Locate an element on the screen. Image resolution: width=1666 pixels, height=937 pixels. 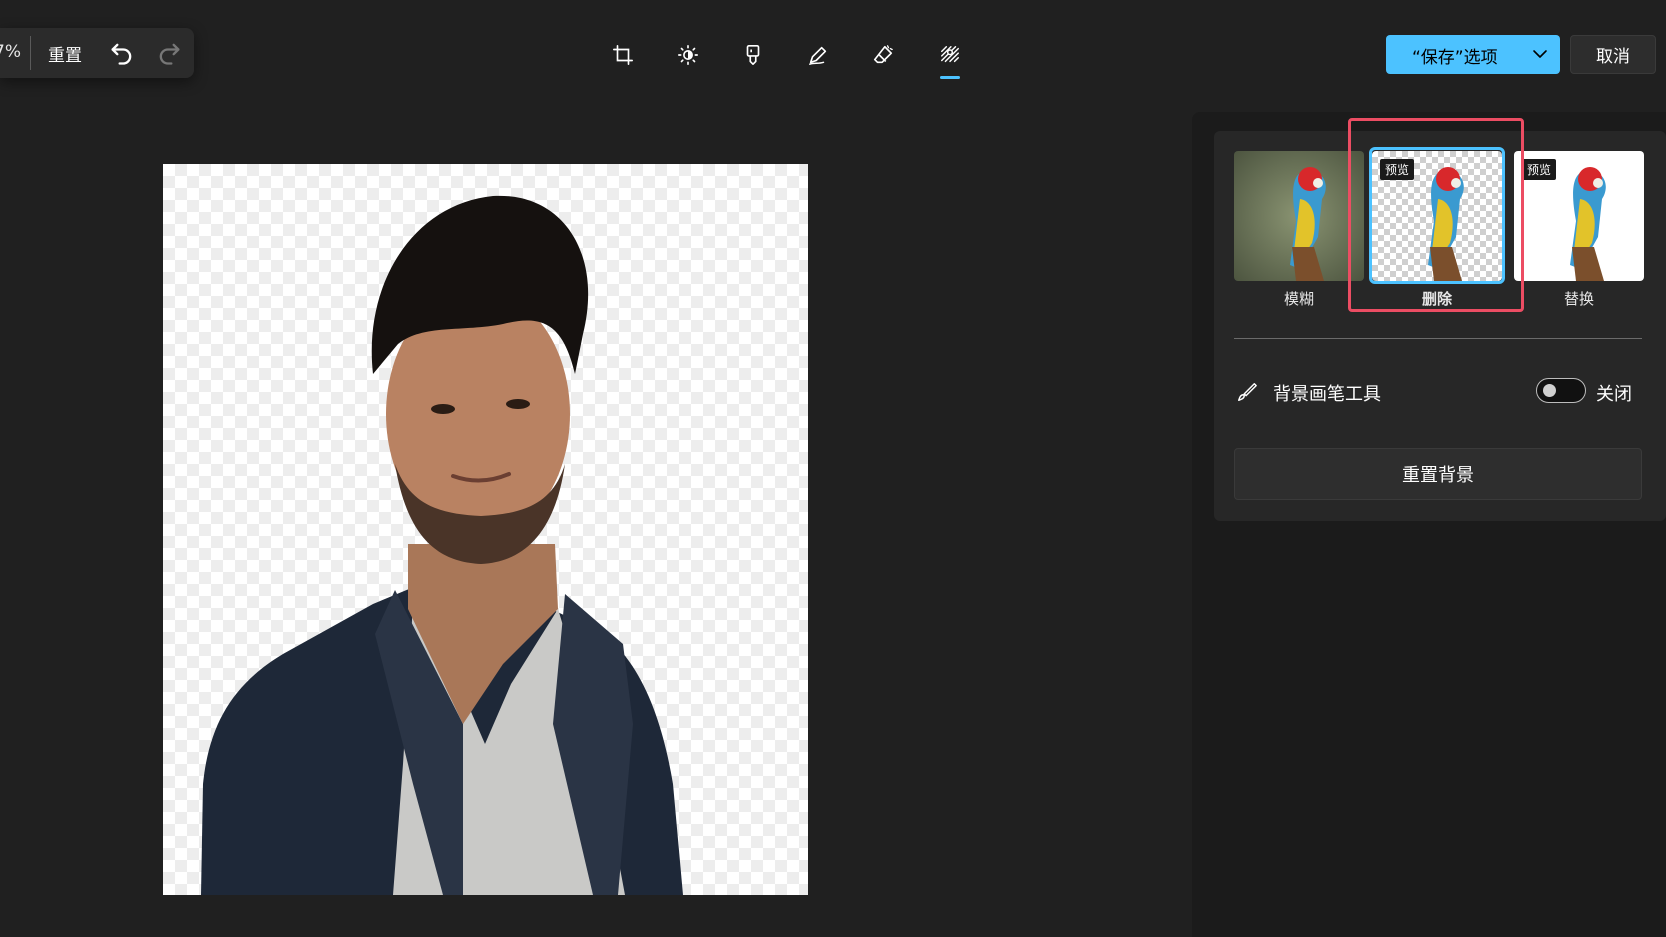
parrot-blur-thumbnail is located at coordinates (1299, 216).